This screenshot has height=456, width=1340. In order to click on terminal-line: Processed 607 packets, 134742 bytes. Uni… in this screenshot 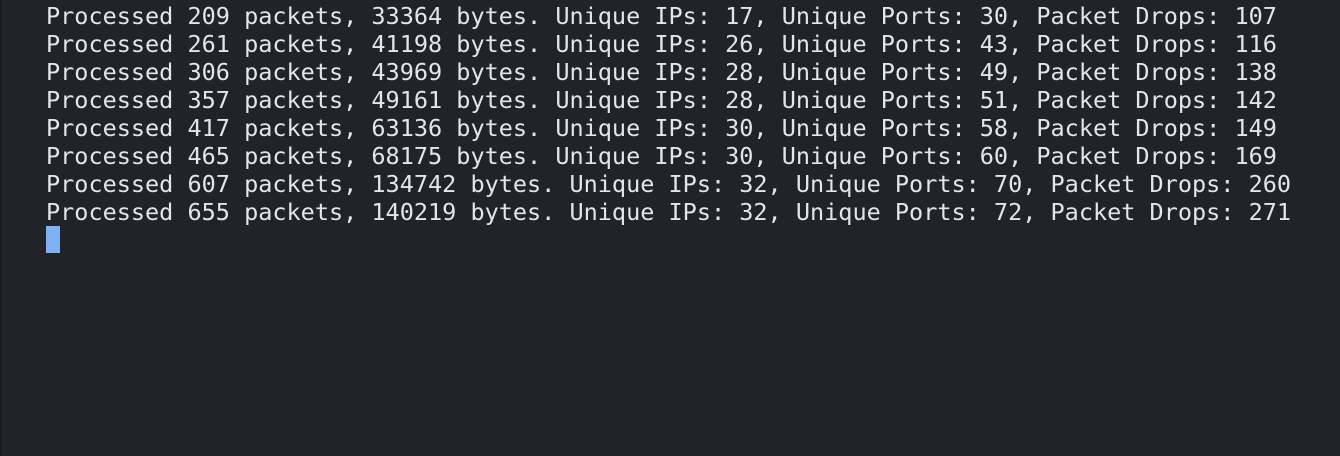, I will do `click(669, 184)`.